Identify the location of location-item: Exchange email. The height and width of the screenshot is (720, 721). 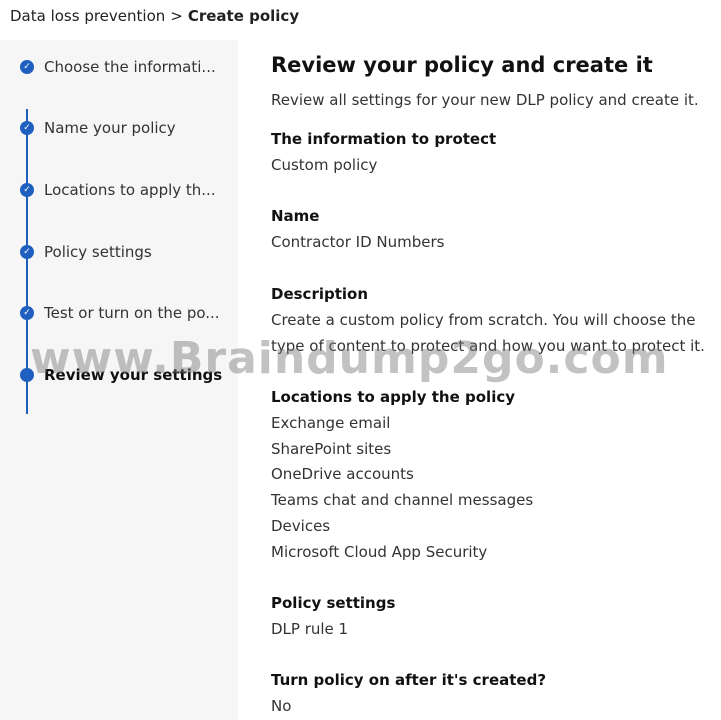
(331, 423).